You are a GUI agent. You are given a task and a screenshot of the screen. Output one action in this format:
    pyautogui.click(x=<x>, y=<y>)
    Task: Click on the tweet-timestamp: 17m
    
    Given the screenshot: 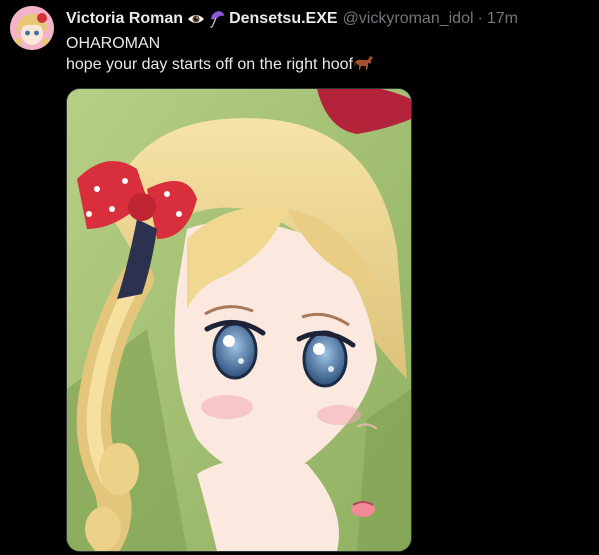 What is the action you would take?
    pyautogui.click(x=502, y=19)
    